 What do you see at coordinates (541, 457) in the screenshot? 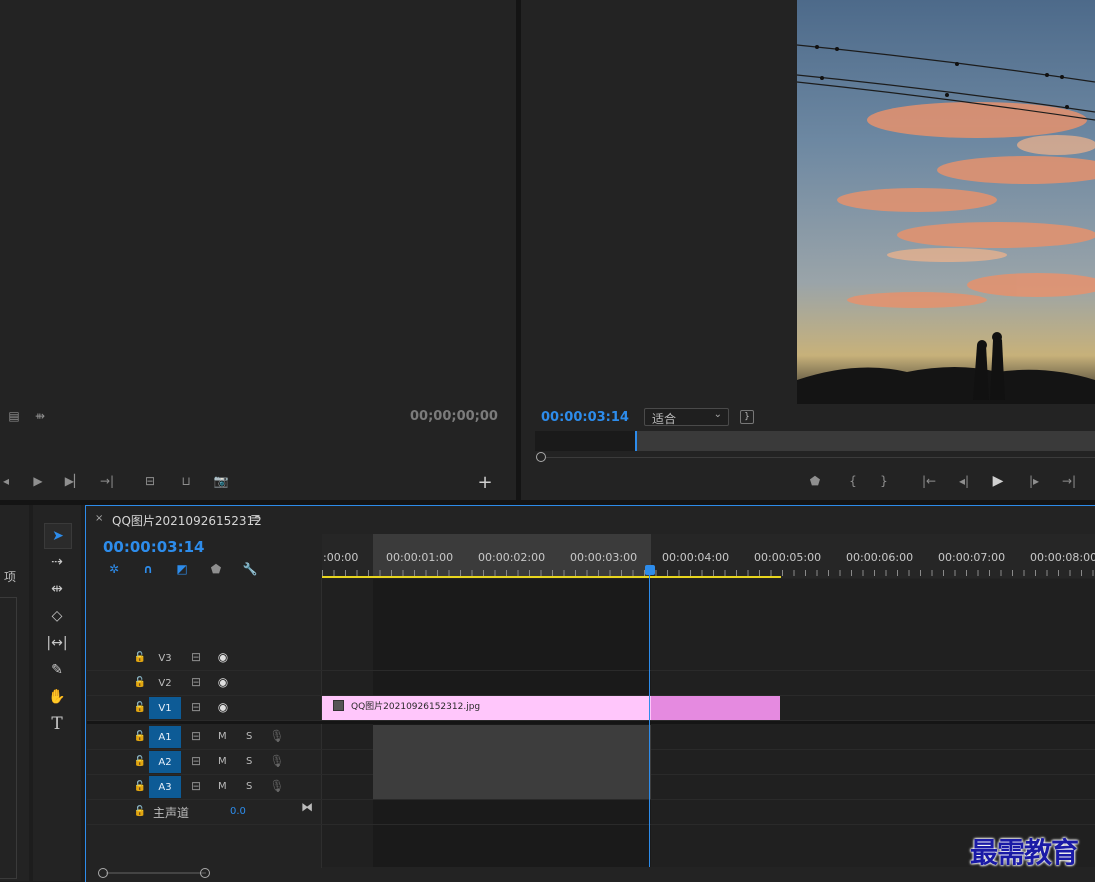
I see `program-zoom-handle` at bounding box center [541, 457].